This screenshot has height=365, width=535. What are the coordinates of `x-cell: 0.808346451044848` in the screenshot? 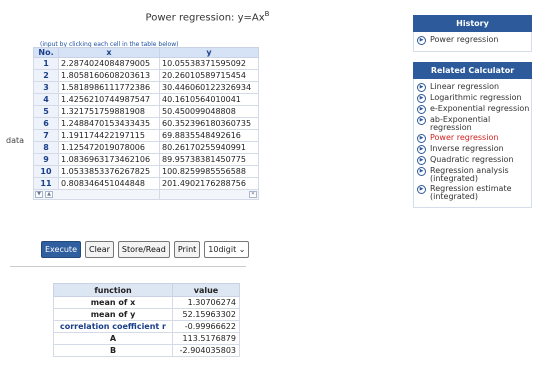 It's located at (109, 183).